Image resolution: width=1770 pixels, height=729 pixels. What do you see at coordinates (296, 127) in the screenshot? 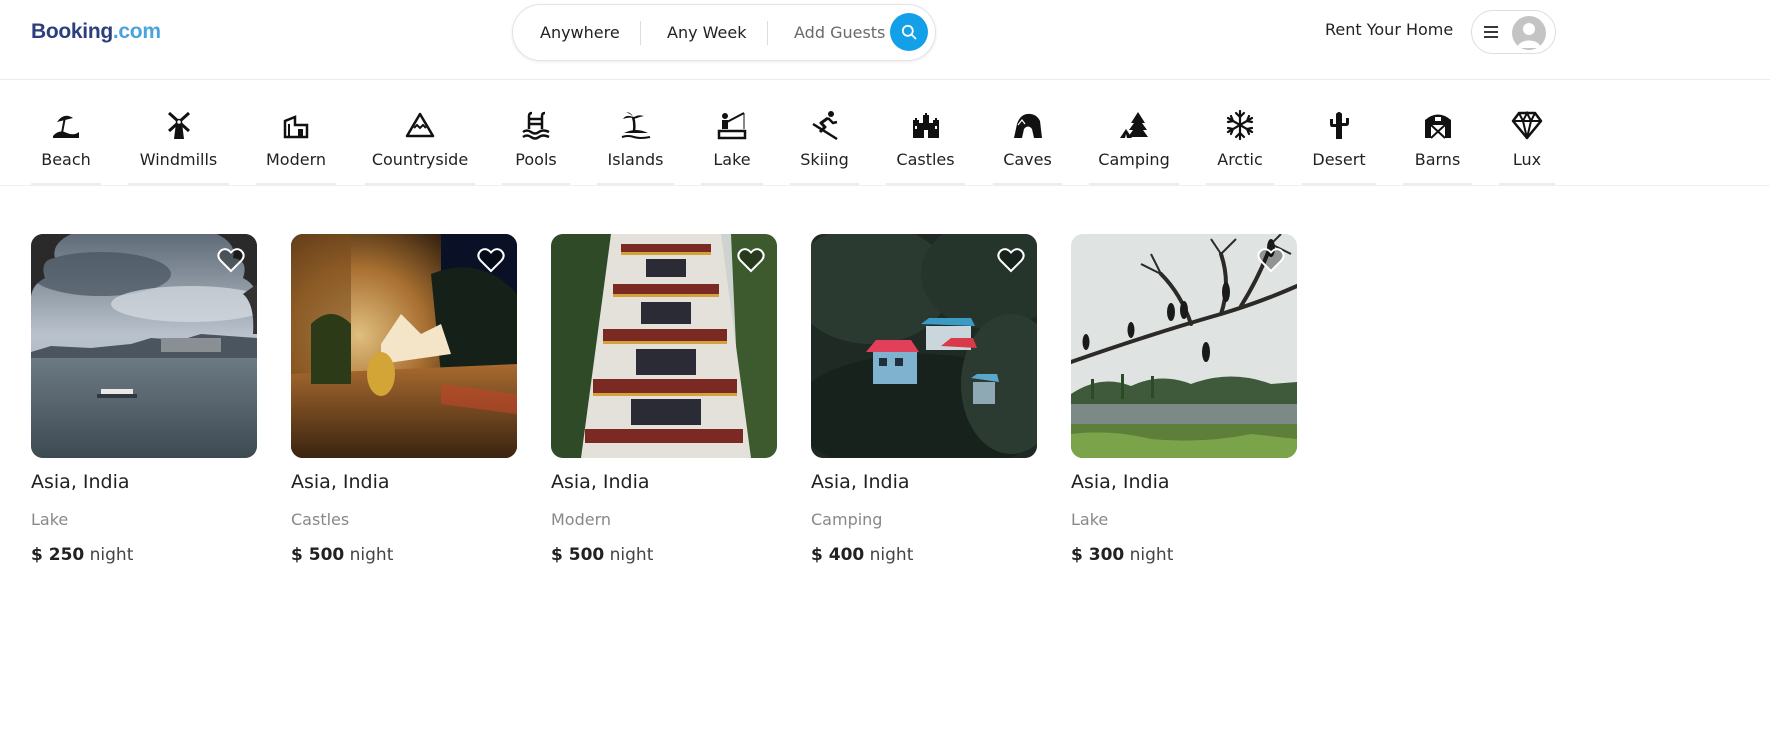
I see `modern-building-icon` at bounding box center [296, 127].